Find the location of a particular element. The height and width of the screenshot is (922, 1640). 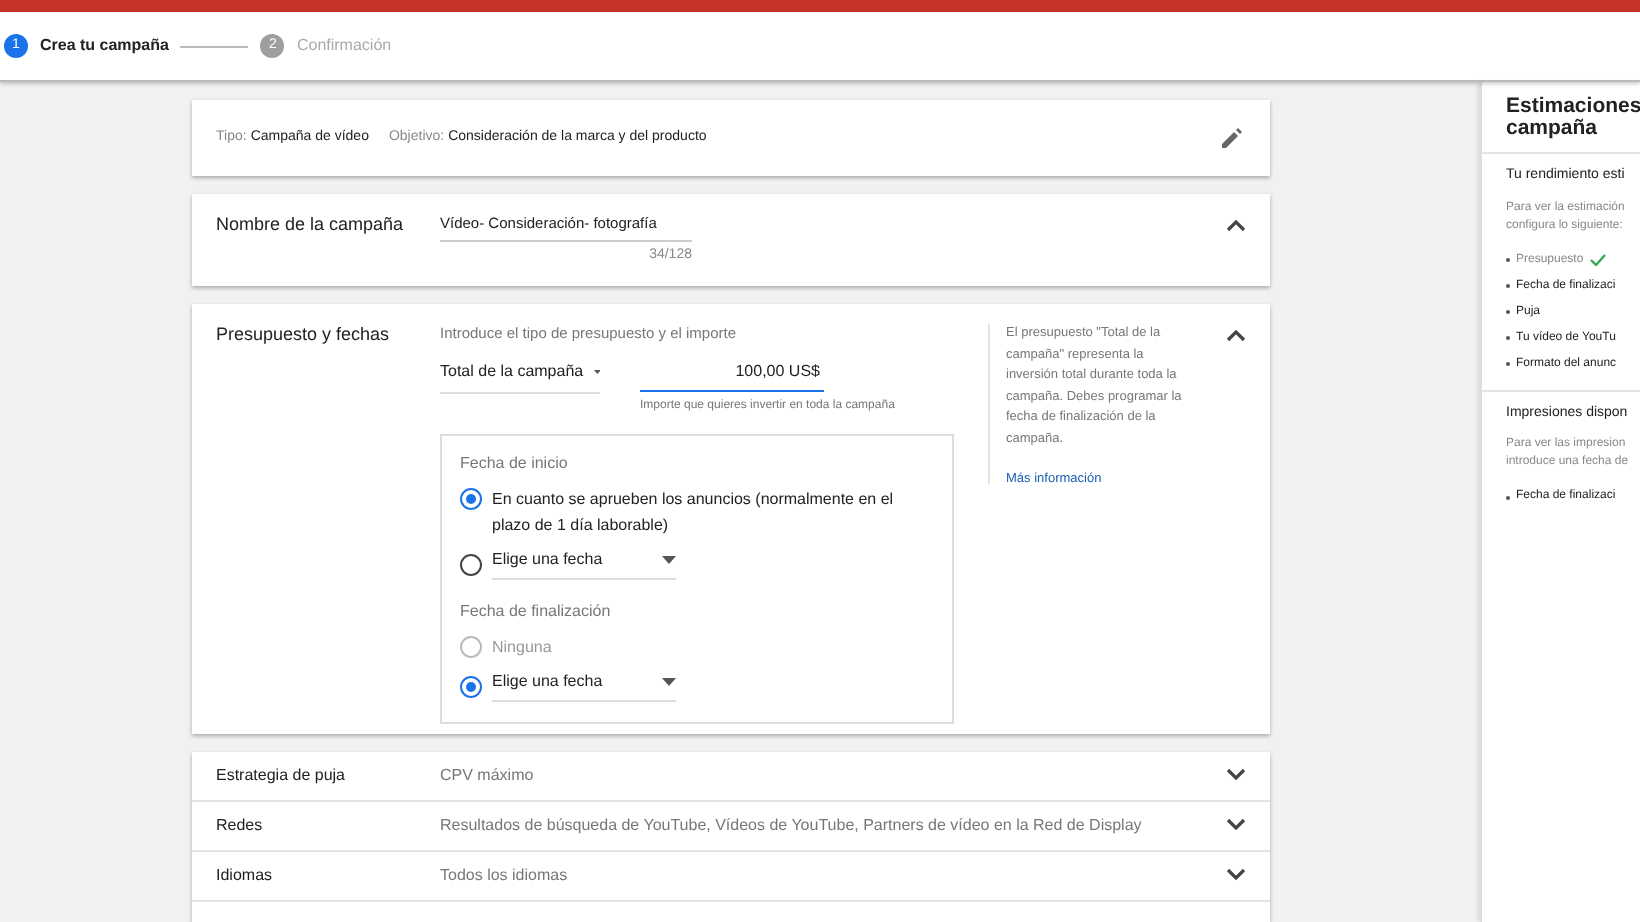

section-value: Todos los idiomas is located at coordinates (504, 875).